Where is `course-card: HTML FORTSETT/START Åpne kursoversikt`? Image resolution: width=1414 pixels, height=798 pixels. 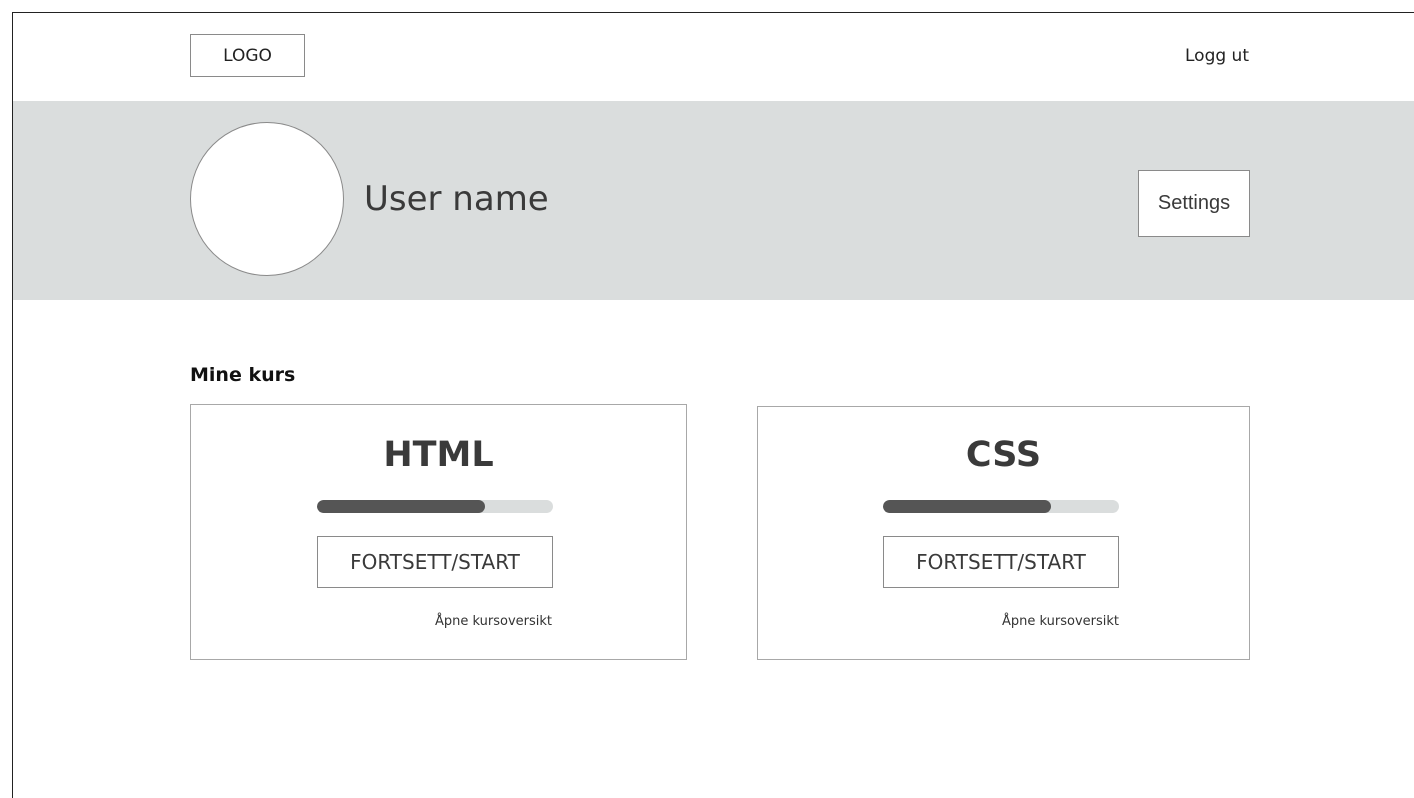 course-card: HTML FORTSETT/START Åpne kursoversikt is located at coordinates (438, 532).